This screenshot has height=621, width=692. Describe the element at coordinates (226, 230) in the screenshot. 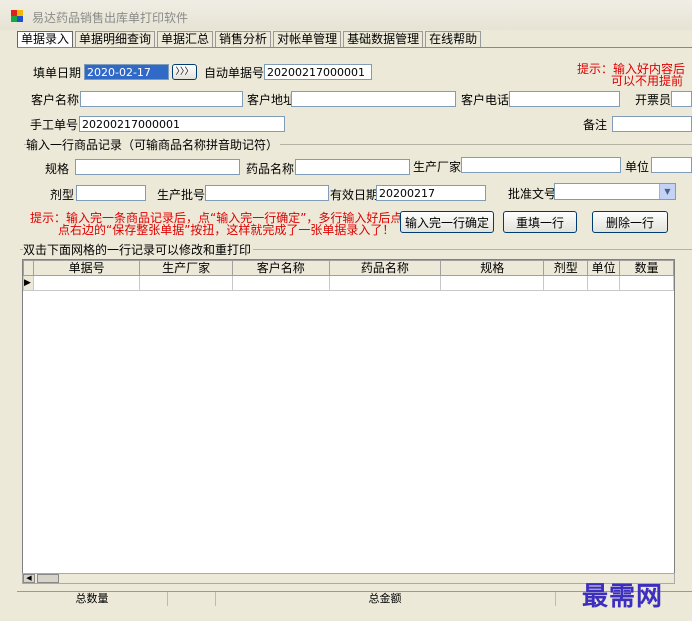

I see `entry-tip-line2: 点右边的“保存整张单据”按扭，这样就完成了一张单据录入了！` at that location.